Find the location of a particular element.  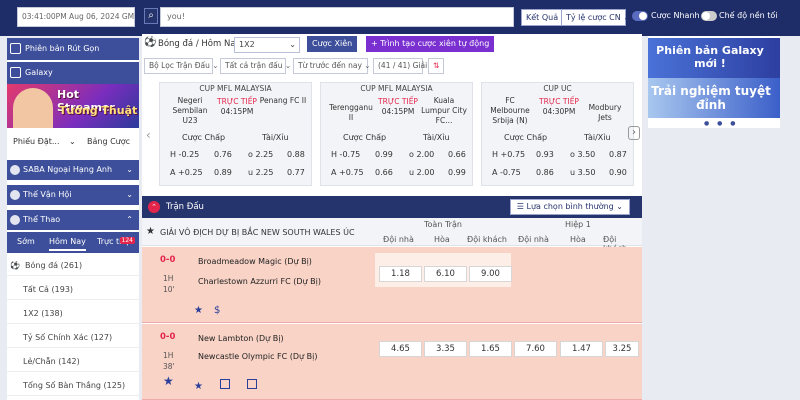

odds-button: 1.65 is located at coordinates (490, 349).